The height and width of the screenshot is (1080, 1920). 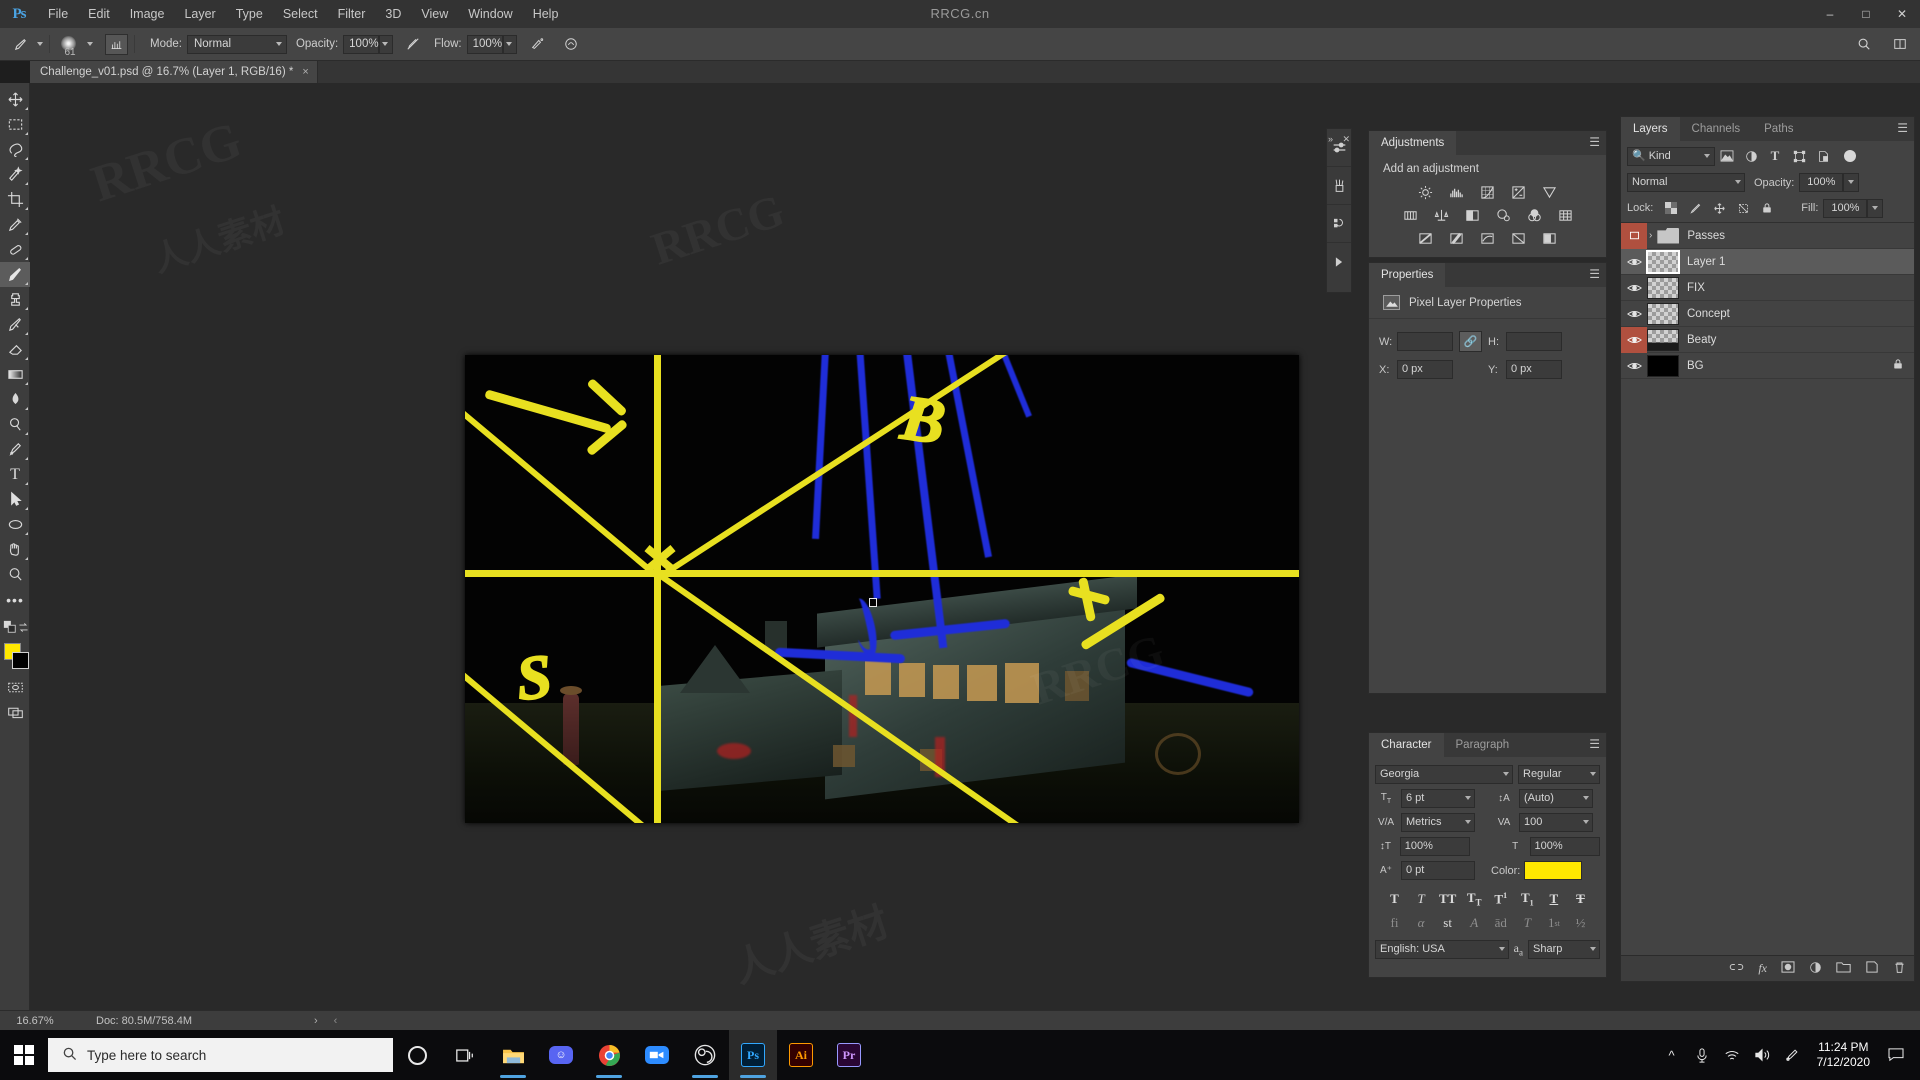 What do you see at coordinates (609, 1055) in the screenshot?
I see `chrome-icon` at bounding box center [609, 1055].